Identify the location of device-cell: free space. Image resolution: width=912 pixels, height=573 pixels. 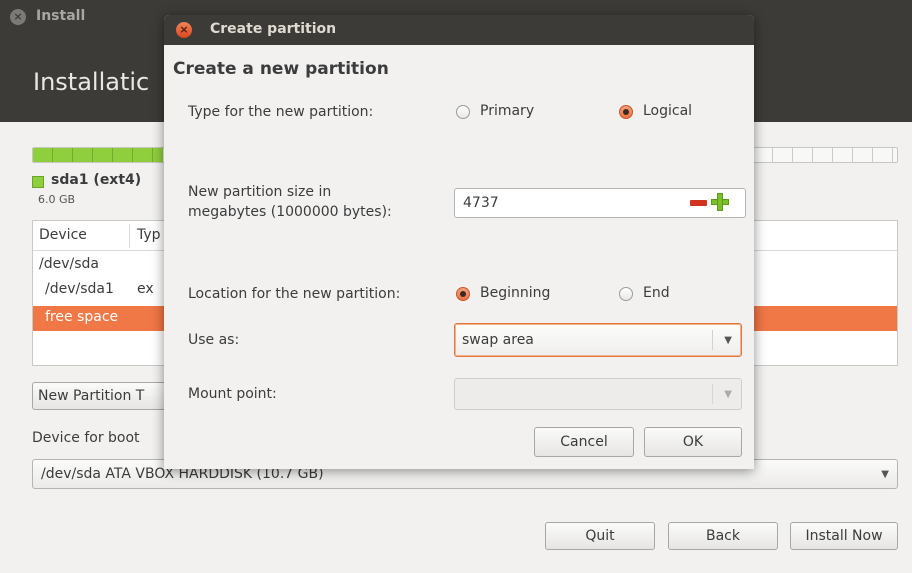
(82, 317).